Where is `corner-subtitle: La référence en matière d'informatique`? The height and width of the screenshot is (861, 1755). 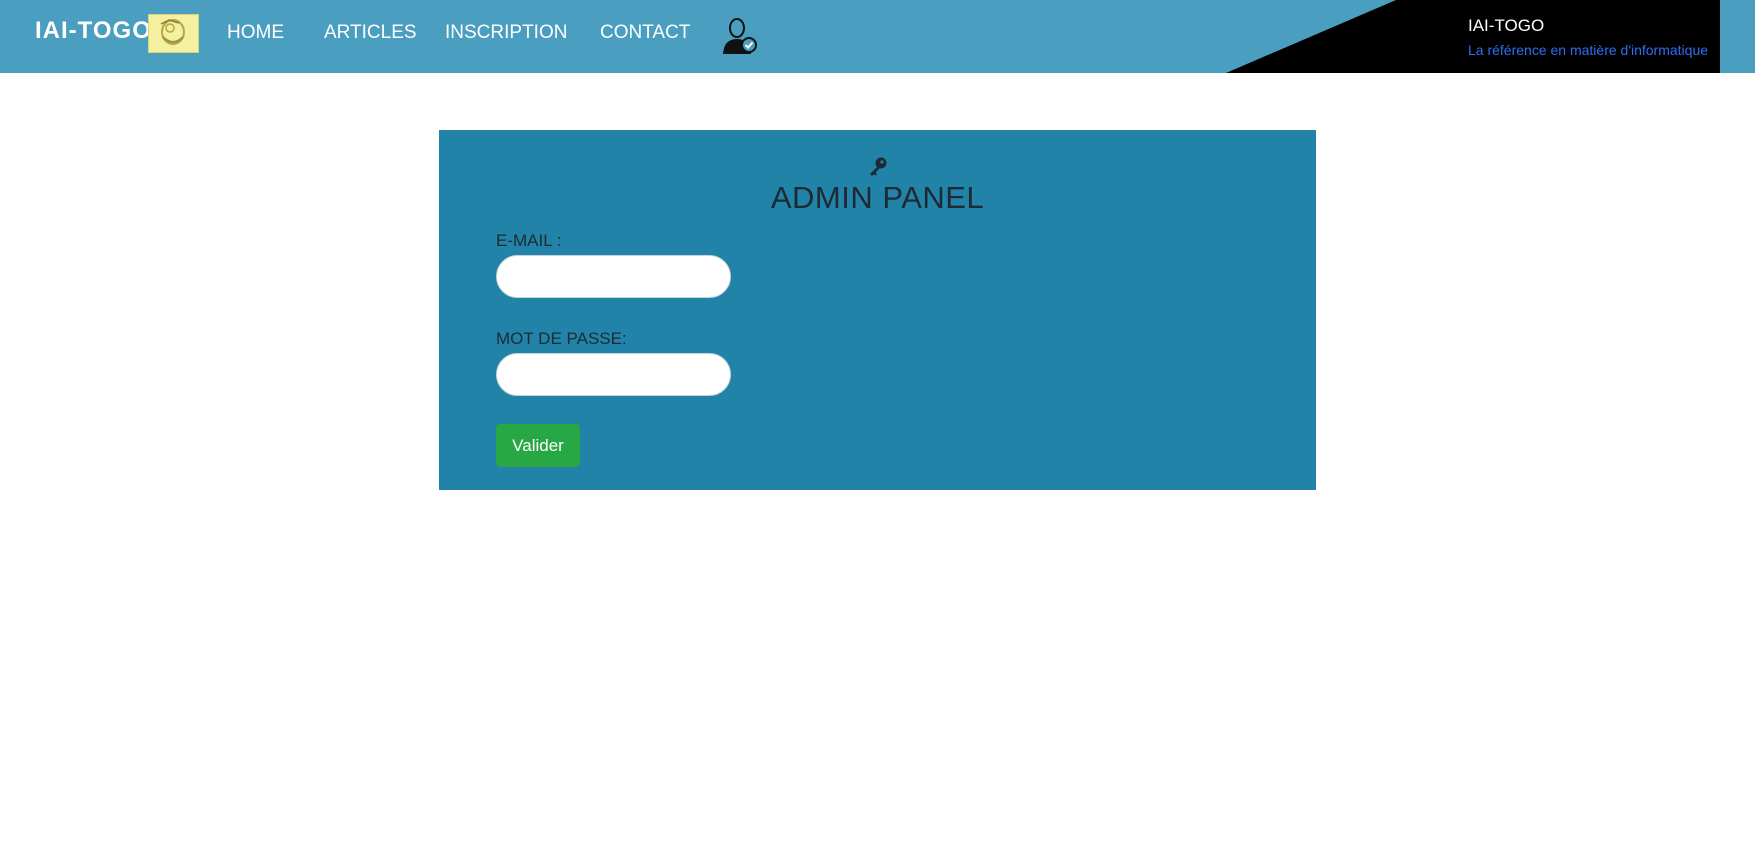 corner-subtitle: La référence en matière d'informatique is located at coordinates (1588, 50).